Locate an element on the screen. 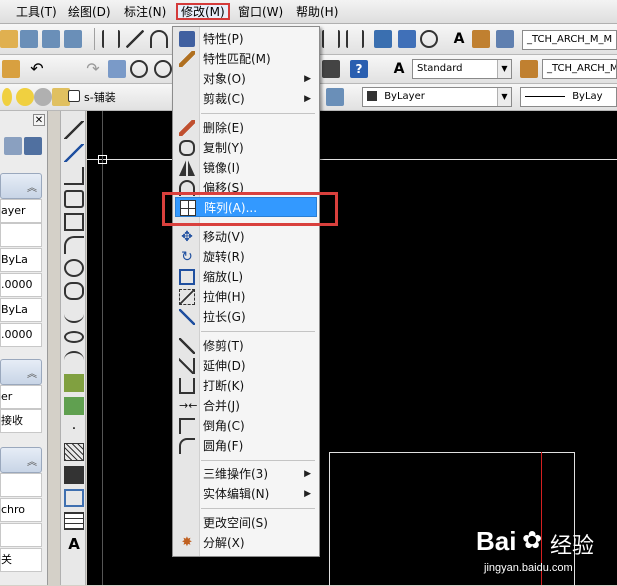 The image size is (617, 586). menu-item-extend: 延伸(D) is located at coordinates (246, 366).